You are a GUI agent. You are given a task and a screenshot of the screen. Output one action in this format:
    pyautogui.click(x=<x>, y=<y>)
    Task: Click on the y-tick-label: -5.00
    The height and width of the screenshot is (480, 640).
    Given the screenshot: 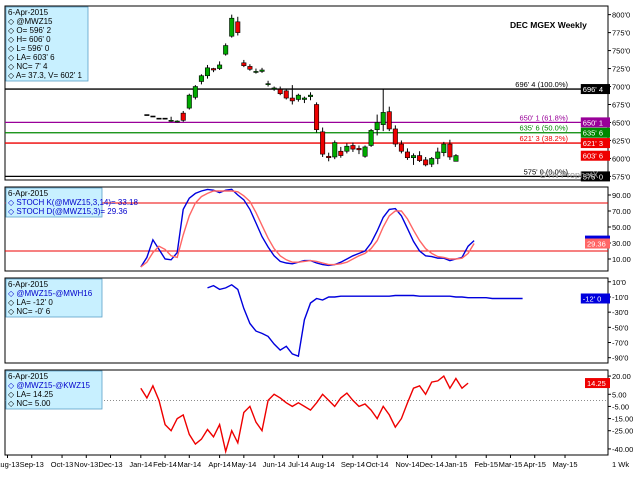 What is the action you would take?
    pyautogui.click(x=620, y=406)
    